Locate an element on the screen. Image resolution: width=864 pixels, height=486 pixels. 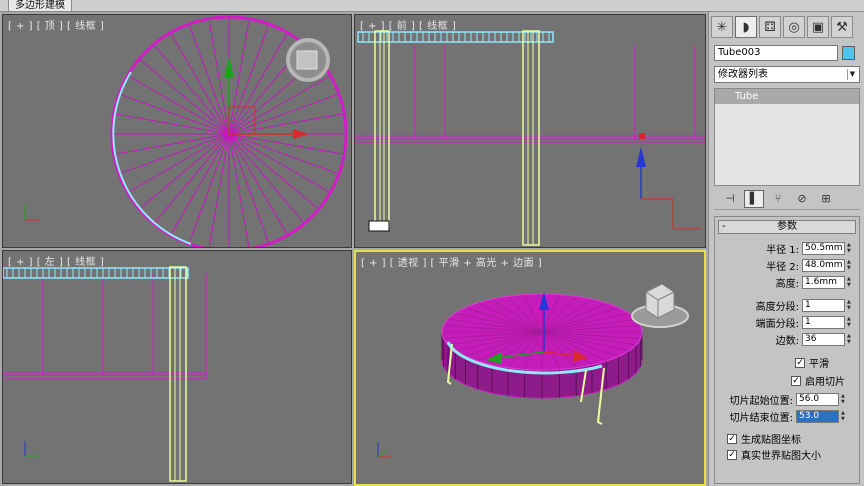
parameters-title: 参数 is located at coordinates (787, 226).